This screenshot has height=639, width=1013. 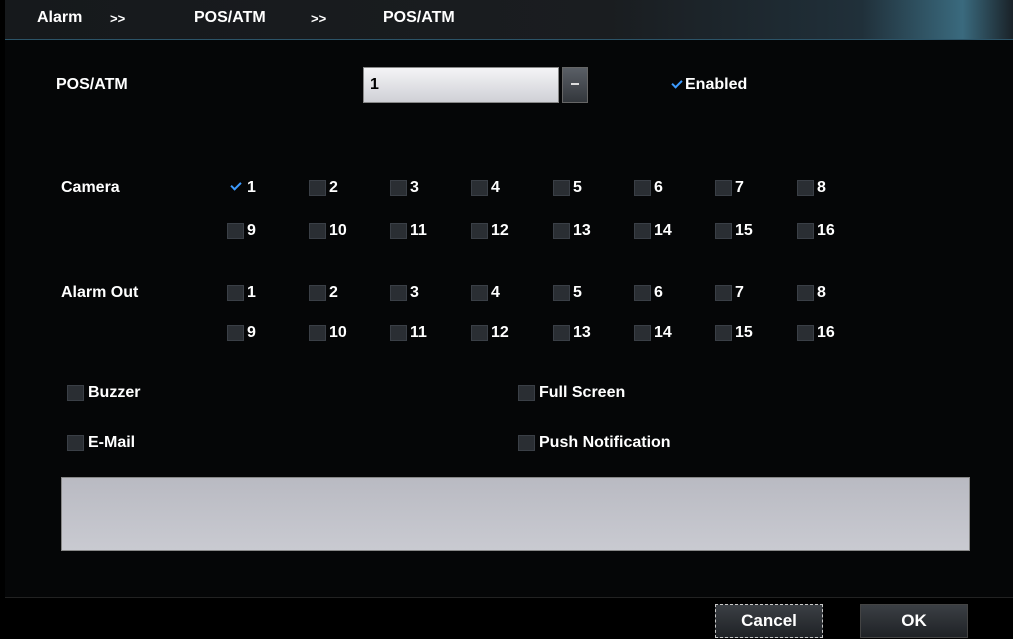 I want to click on email-label: E-Mail, so click(x=112, y=442).